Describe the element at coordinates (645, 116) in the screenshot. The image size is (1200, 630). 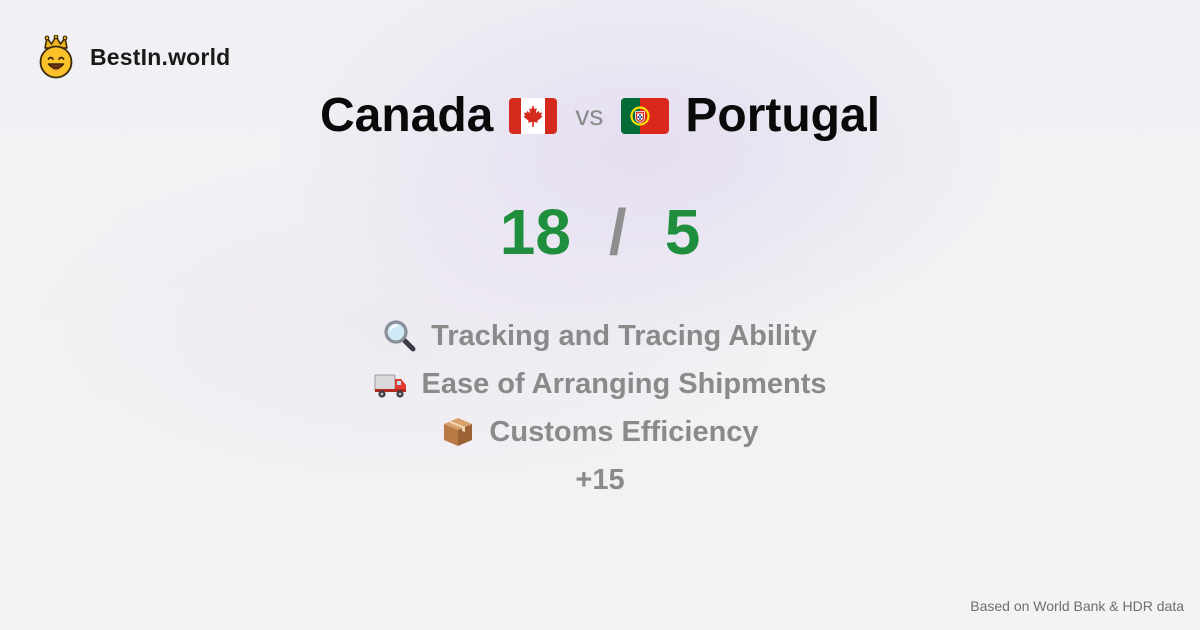
I see `portugal-flag-icon` at that location.